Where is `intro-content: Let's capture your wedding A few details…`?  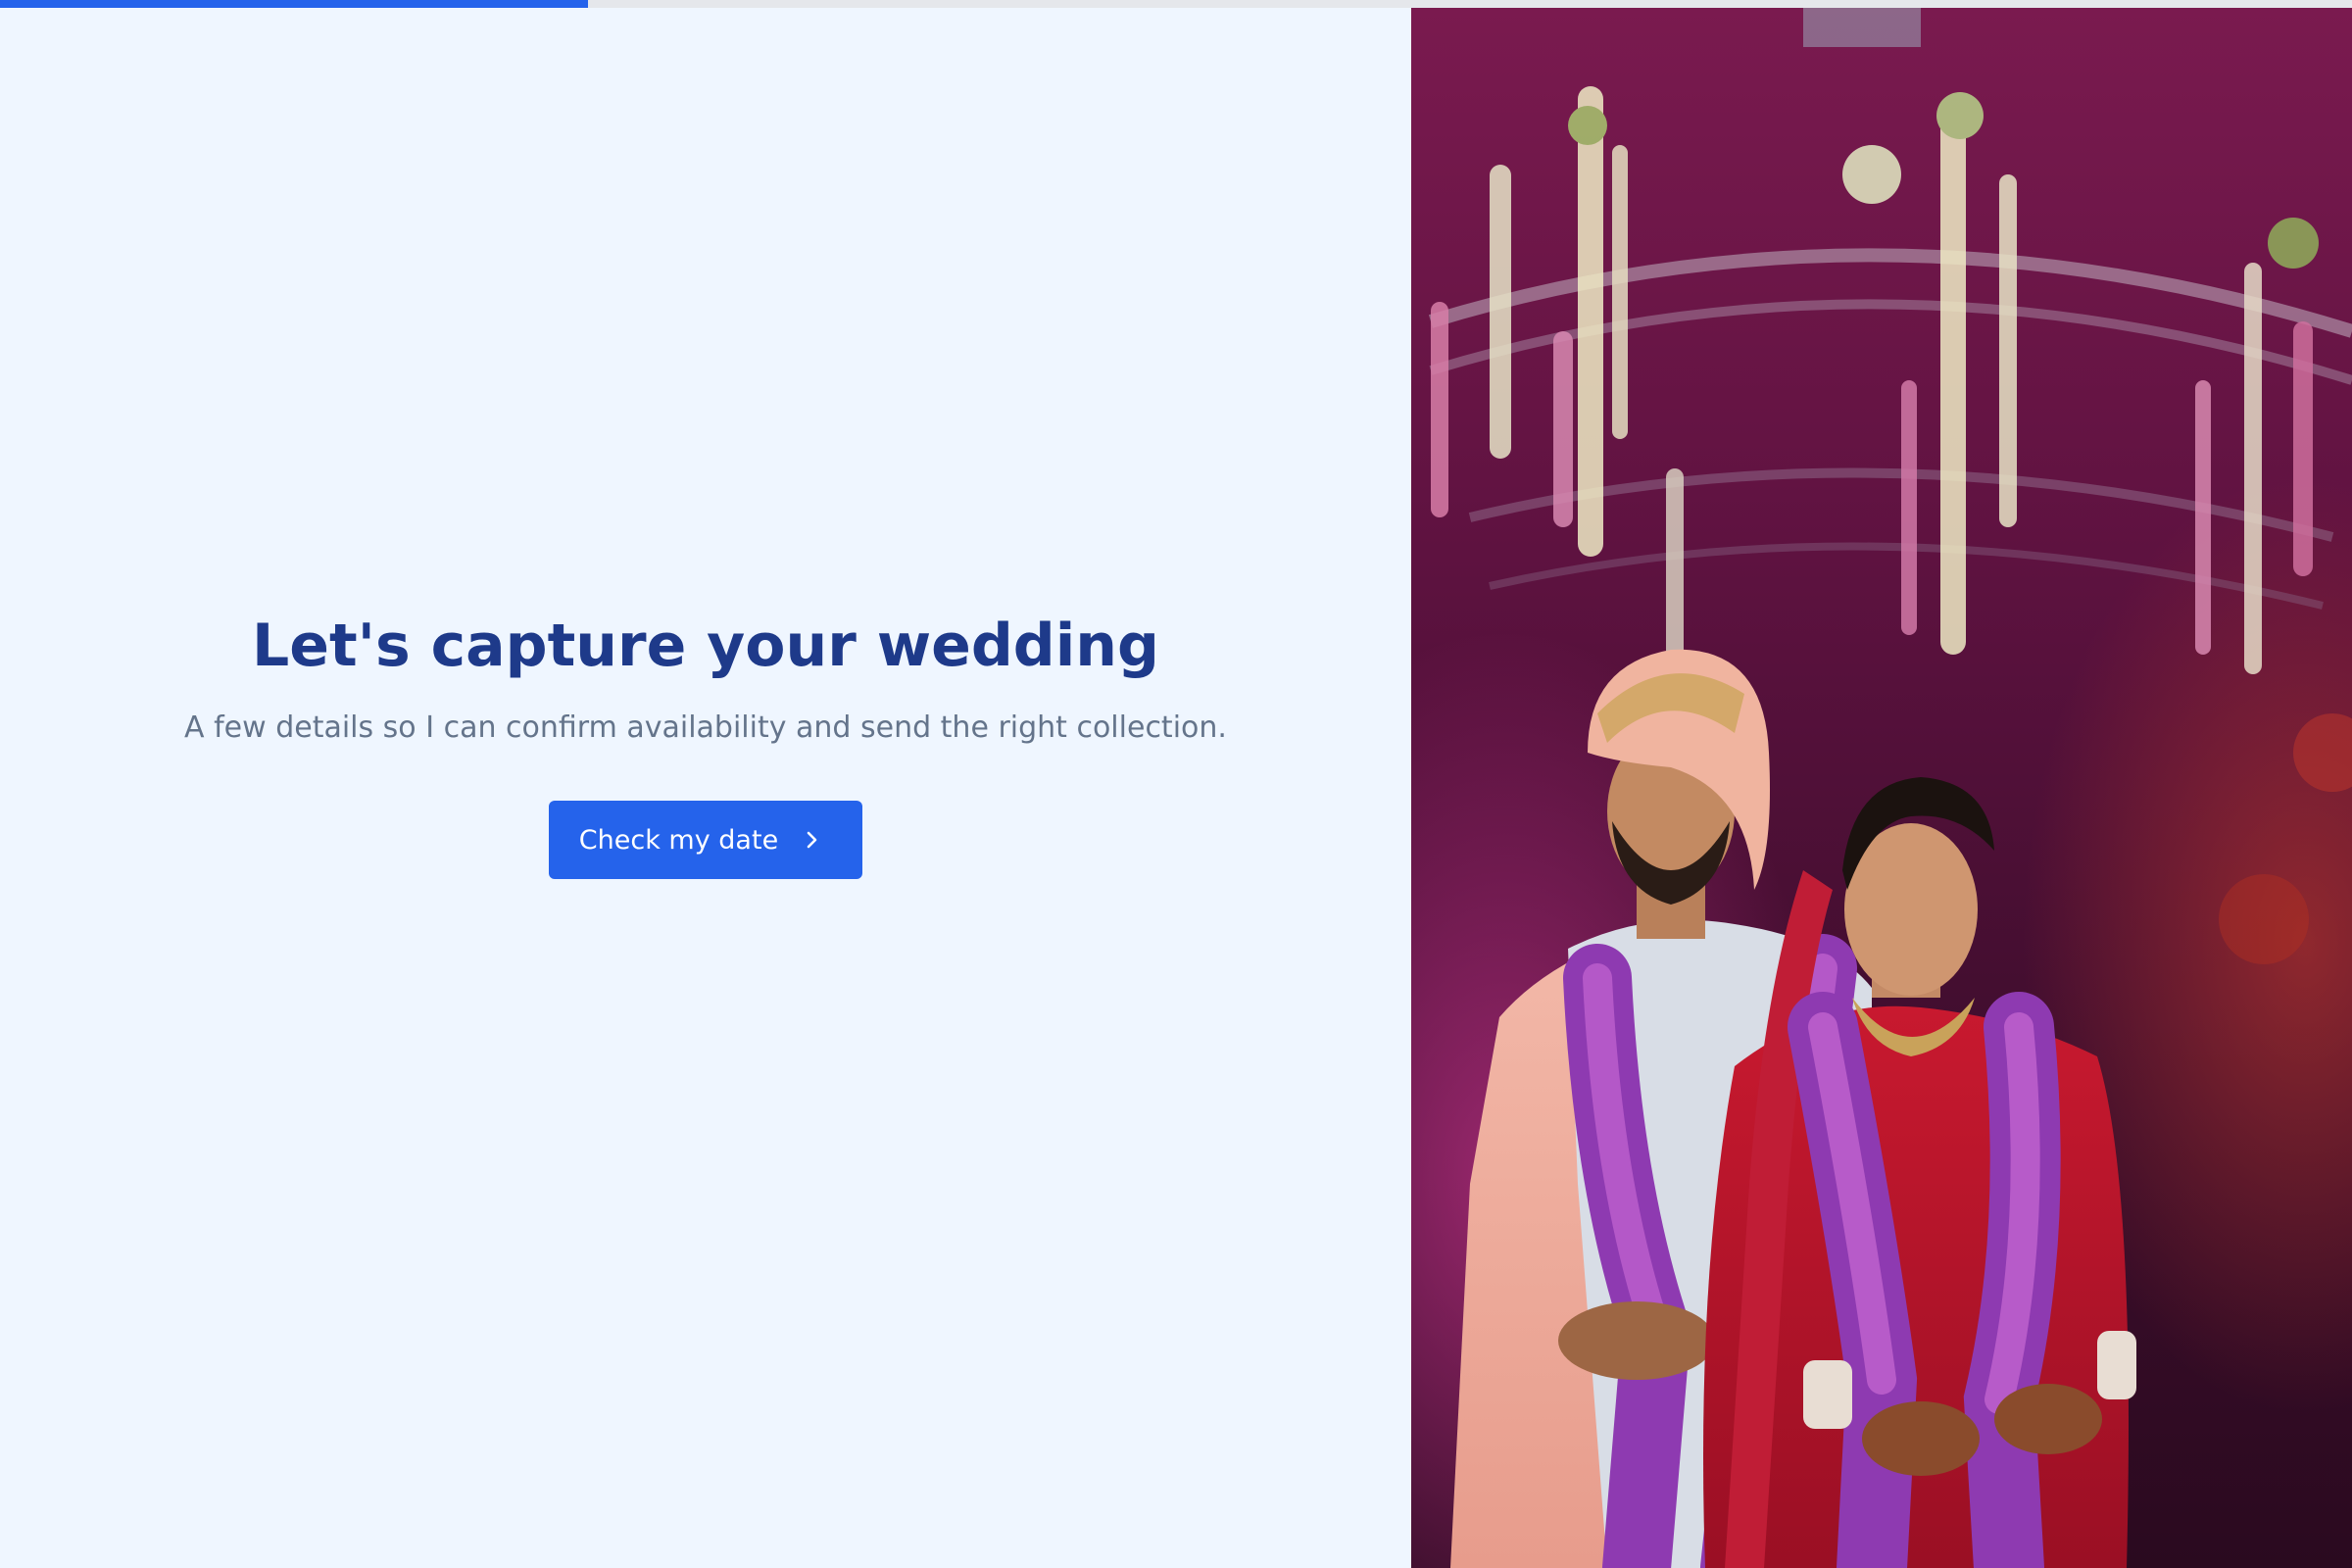
intro-content: Let's capture your wedding A few details… is located at coordinates (705, 745).